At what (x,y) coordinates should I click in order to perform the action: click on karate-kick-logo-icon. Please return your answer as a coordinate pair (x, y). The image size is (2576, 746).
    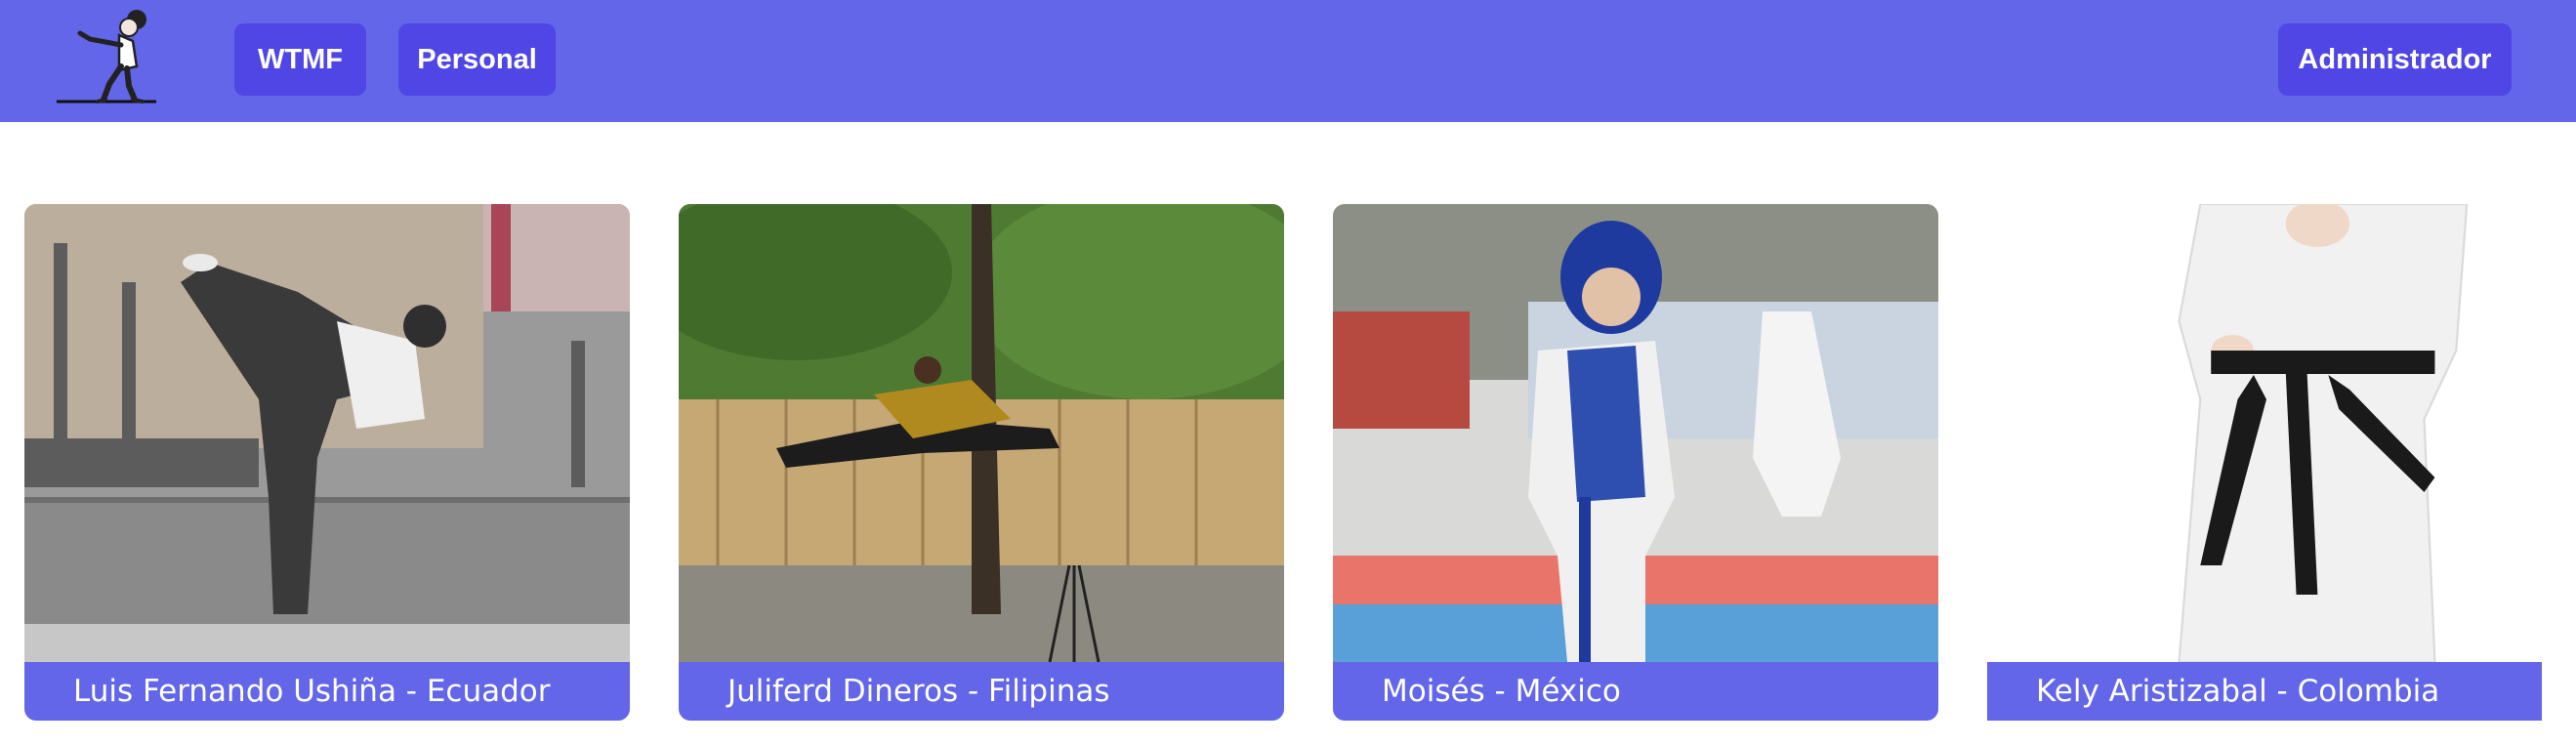
    Looking at the image, I should click on (106, 56).